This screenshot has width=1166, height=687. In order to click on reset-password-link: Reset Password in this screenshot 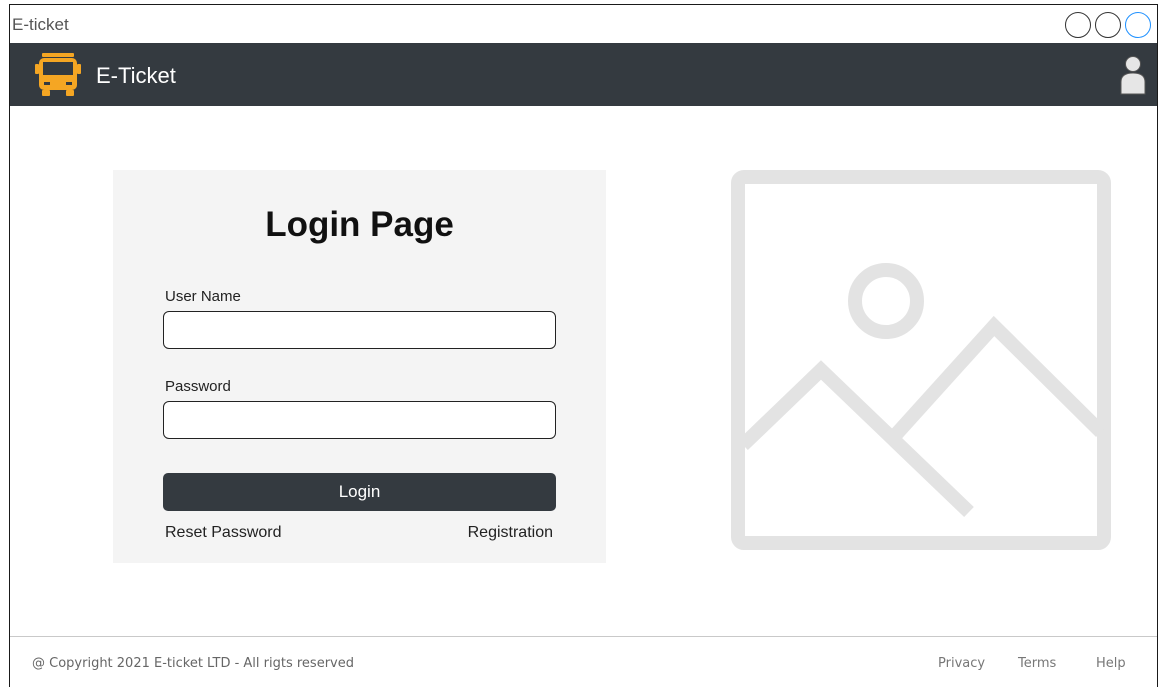, I will do `click(223, 533)`.